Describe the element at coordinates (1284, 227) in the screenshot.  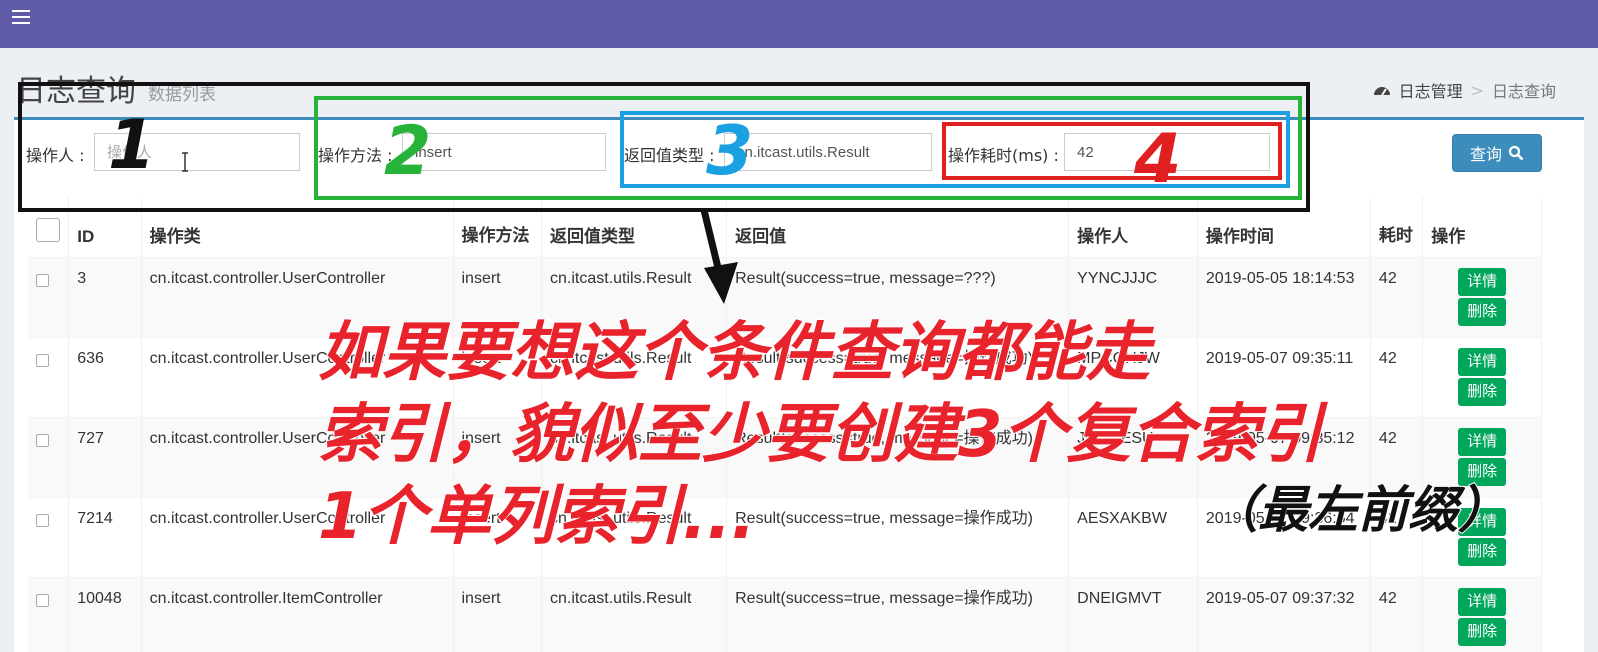
I see `col-header-time: 操作时间` at that location.